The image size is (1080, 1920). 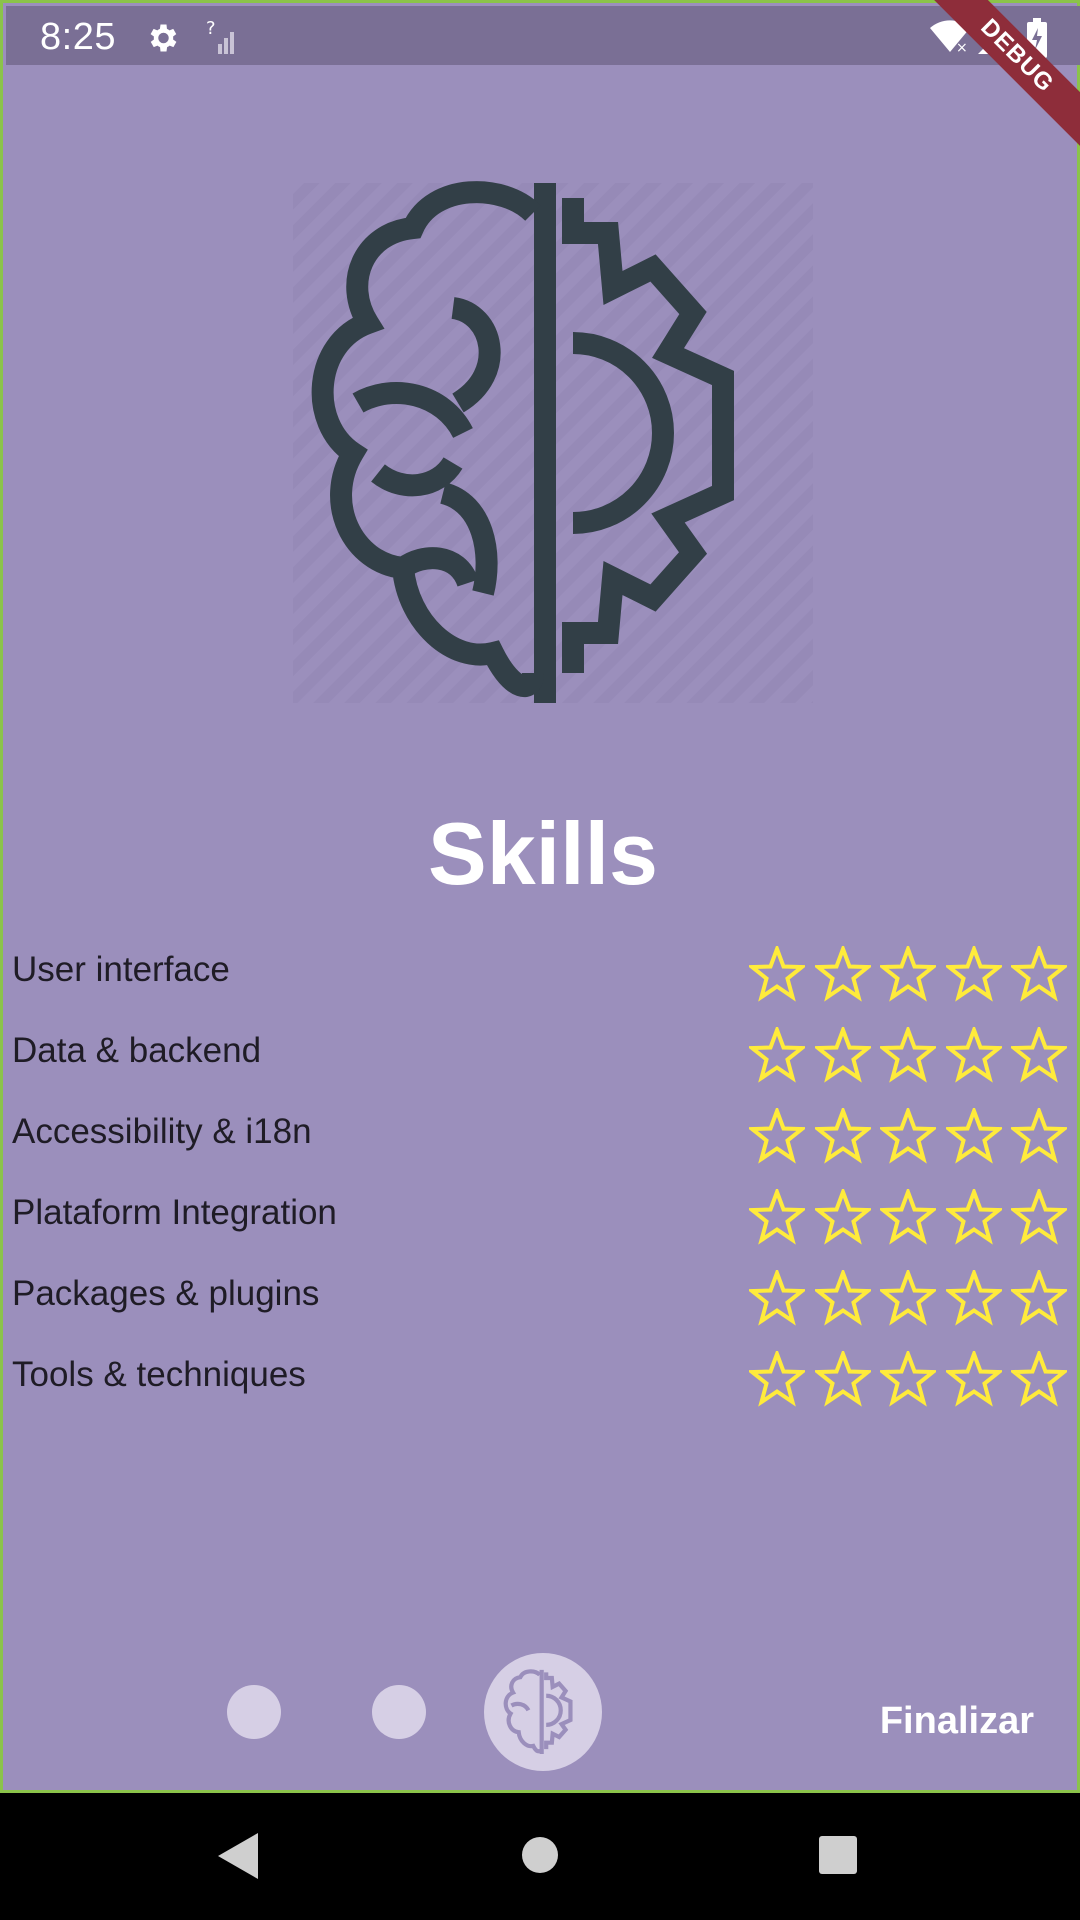 I want to click on skill-row: Data & backend, so click(x=541, y=1053).